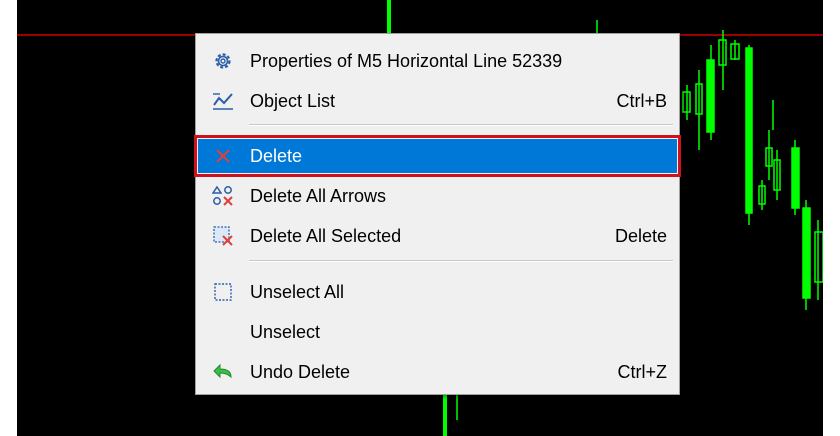  What do you see at coordinates (437, 332) in the screenshot?
I see `menu-item-unselect: Unselect` at bounding box center [437, 332].